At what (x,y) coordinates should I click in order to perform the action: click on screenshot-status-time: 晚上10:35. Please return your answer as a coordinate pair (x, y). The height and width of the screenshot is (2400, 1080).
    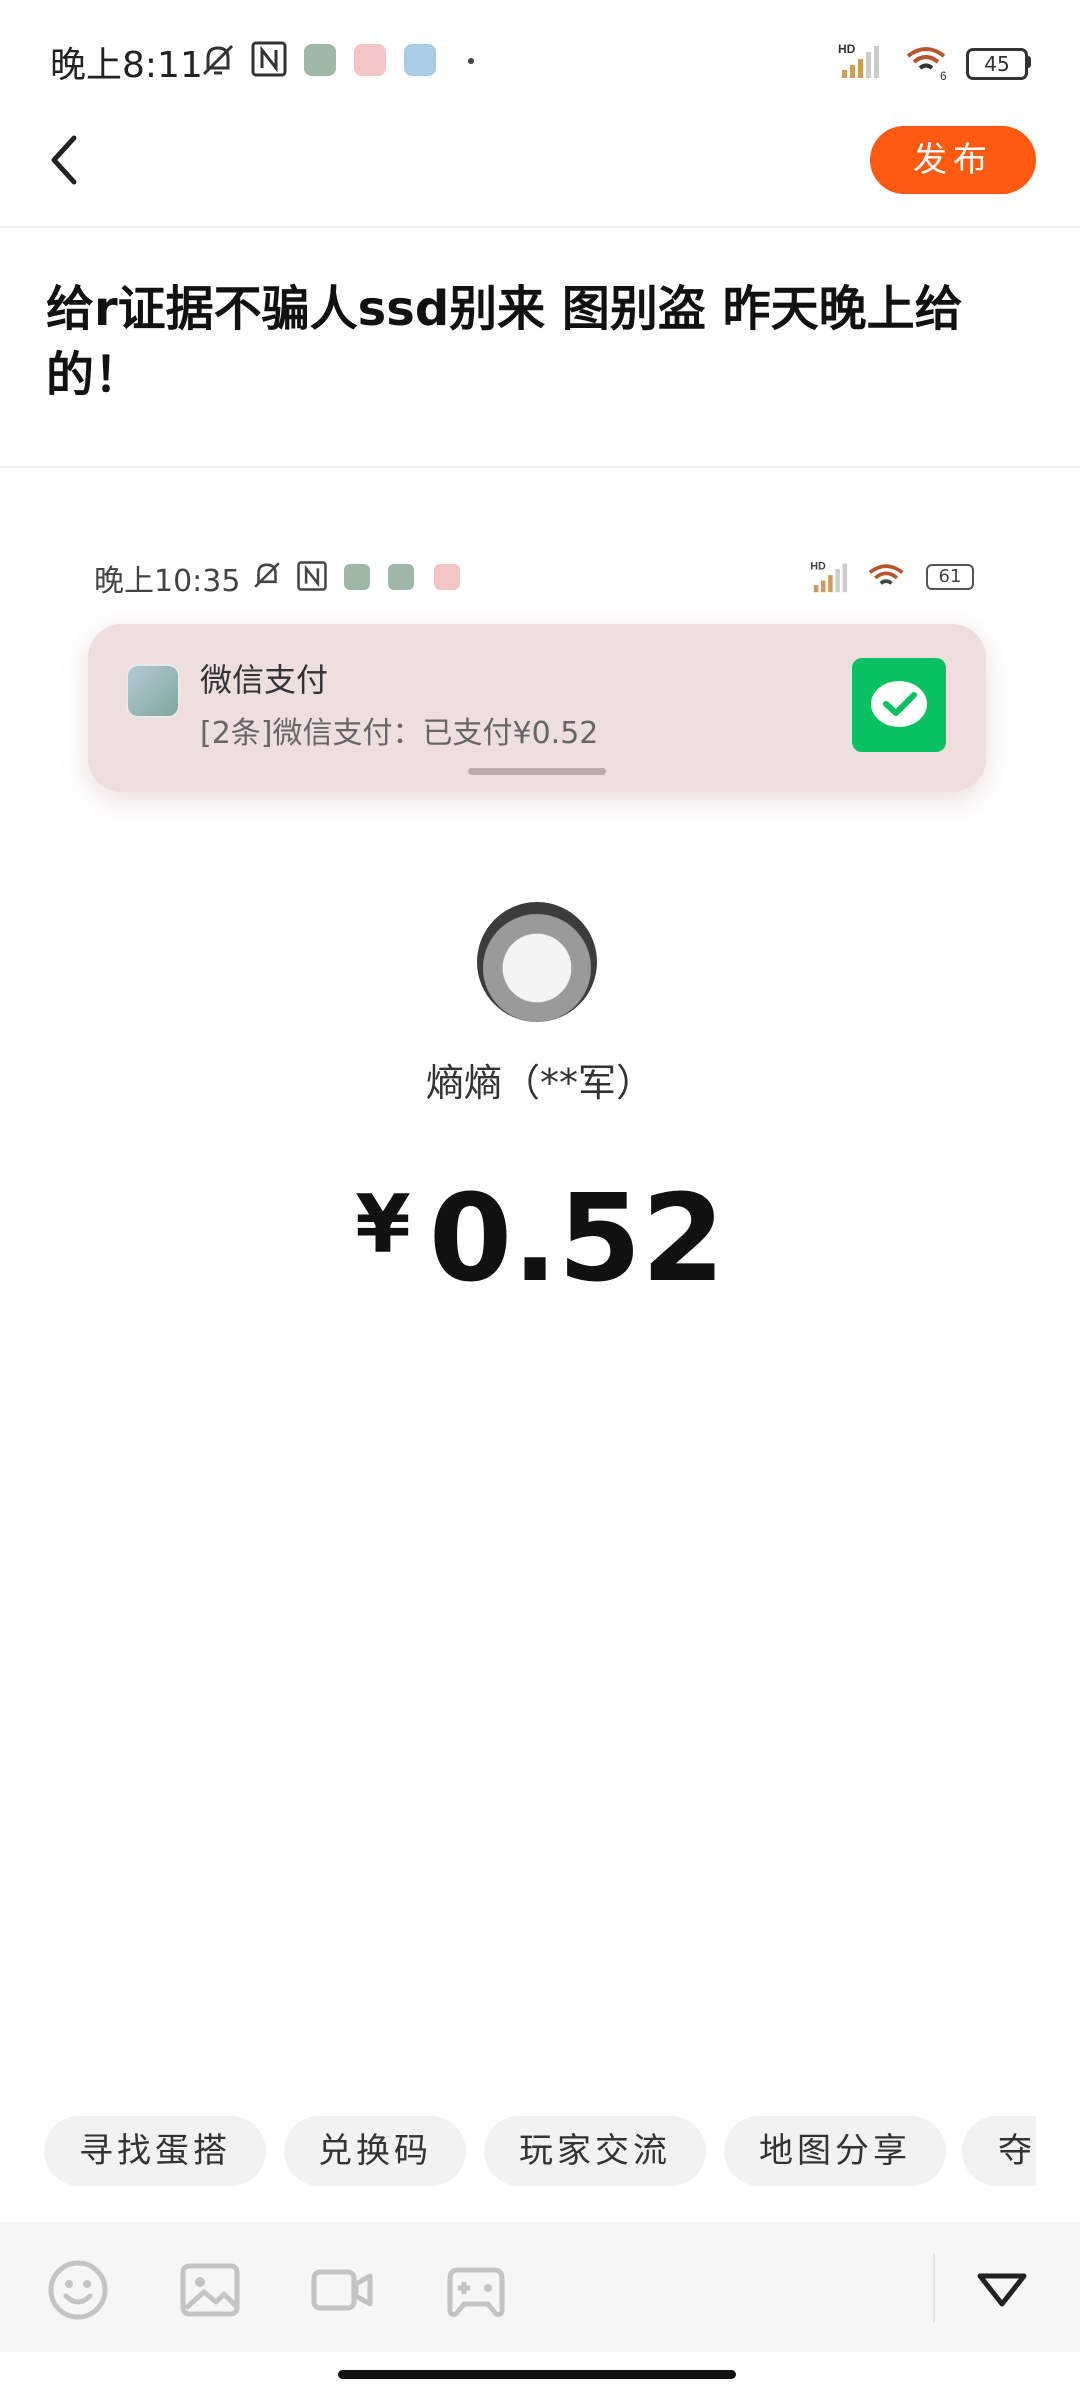
    Looking at the image, I should click on (167, 581).